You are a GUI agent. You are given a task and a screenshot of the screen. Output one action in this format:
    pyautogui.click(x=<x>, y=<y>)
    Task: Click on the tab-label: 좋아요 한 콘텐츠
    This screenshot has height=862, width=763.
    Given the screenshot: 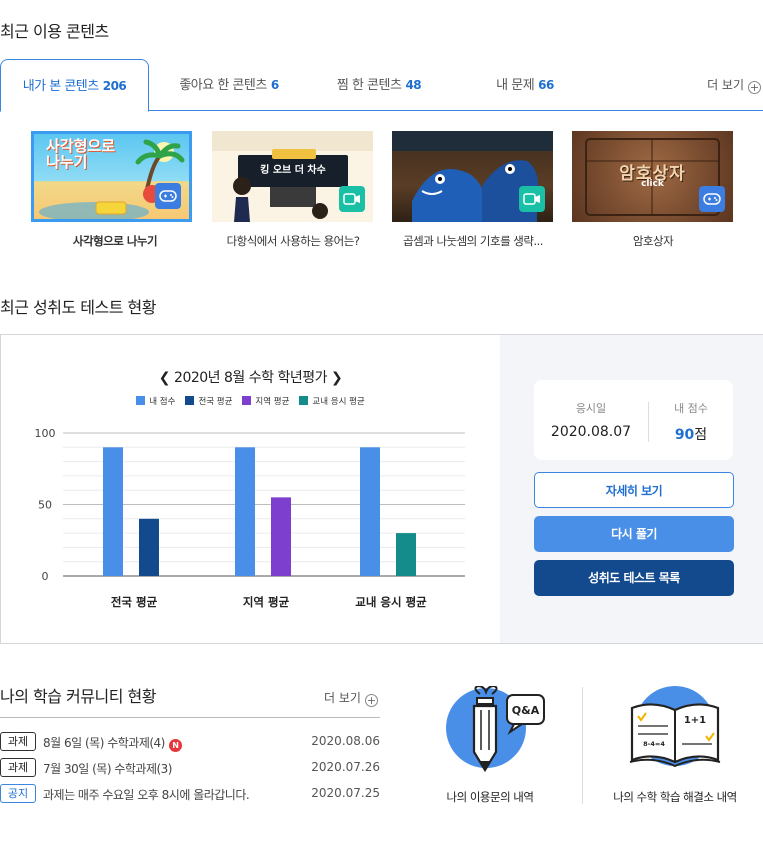 What is the action you would take?
    pyautogui.click(x=223, y=85)
    